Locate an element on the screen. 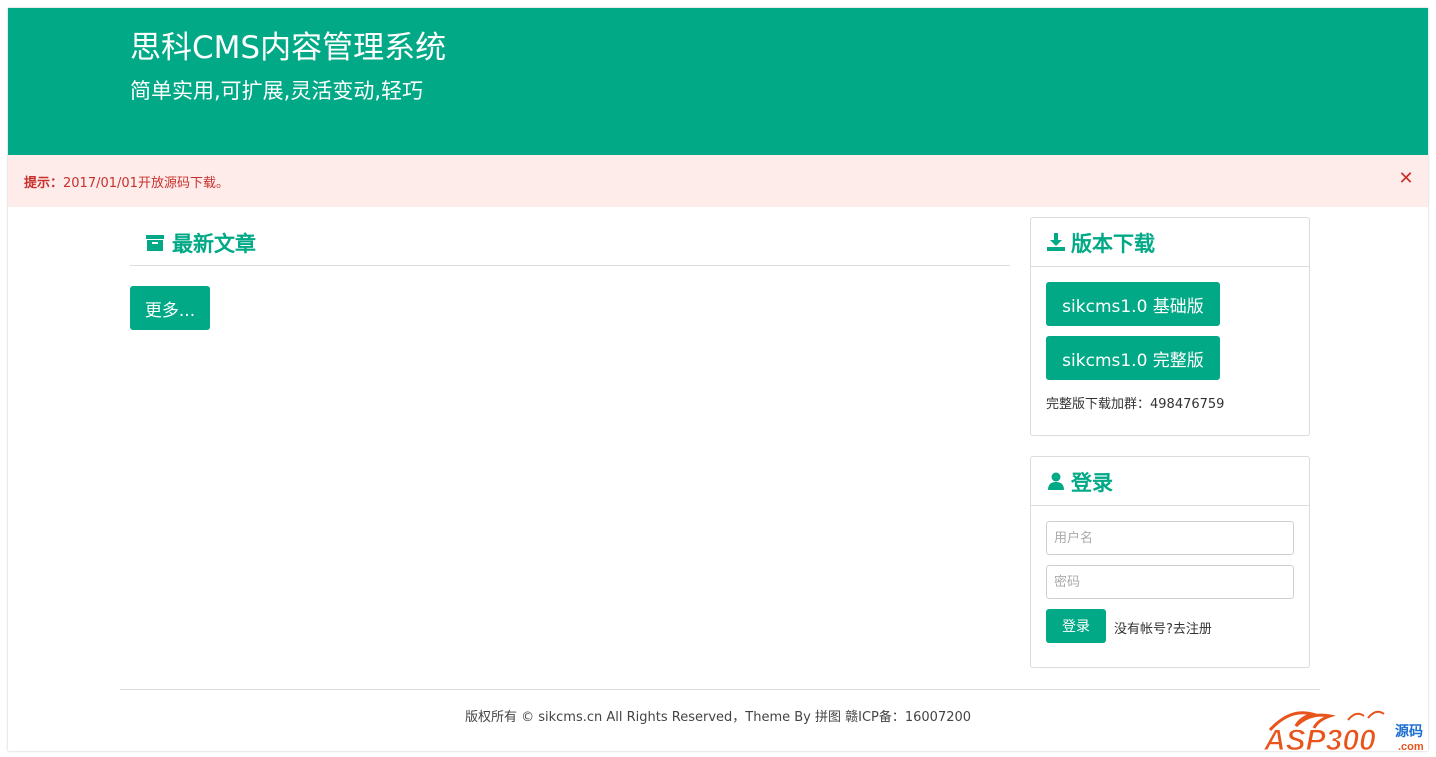  notice-alert: 提示：2017/01/01开放源码下载。 ✕ is located at coordinates (718, 181).